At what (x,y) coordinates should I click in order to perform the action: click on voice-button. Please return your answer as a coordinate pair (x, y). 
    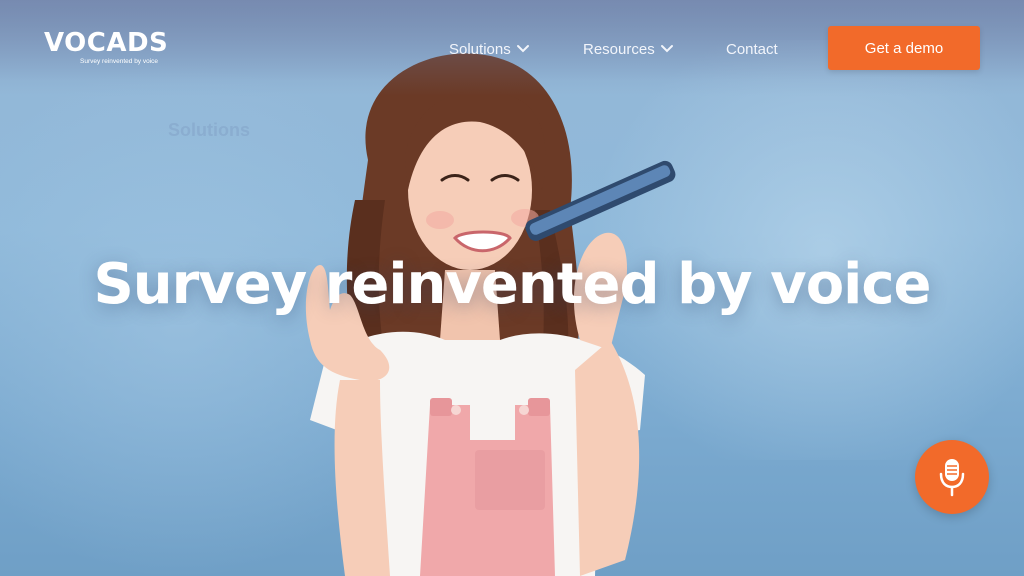
    Looking at the image, I should click on (952, 477).